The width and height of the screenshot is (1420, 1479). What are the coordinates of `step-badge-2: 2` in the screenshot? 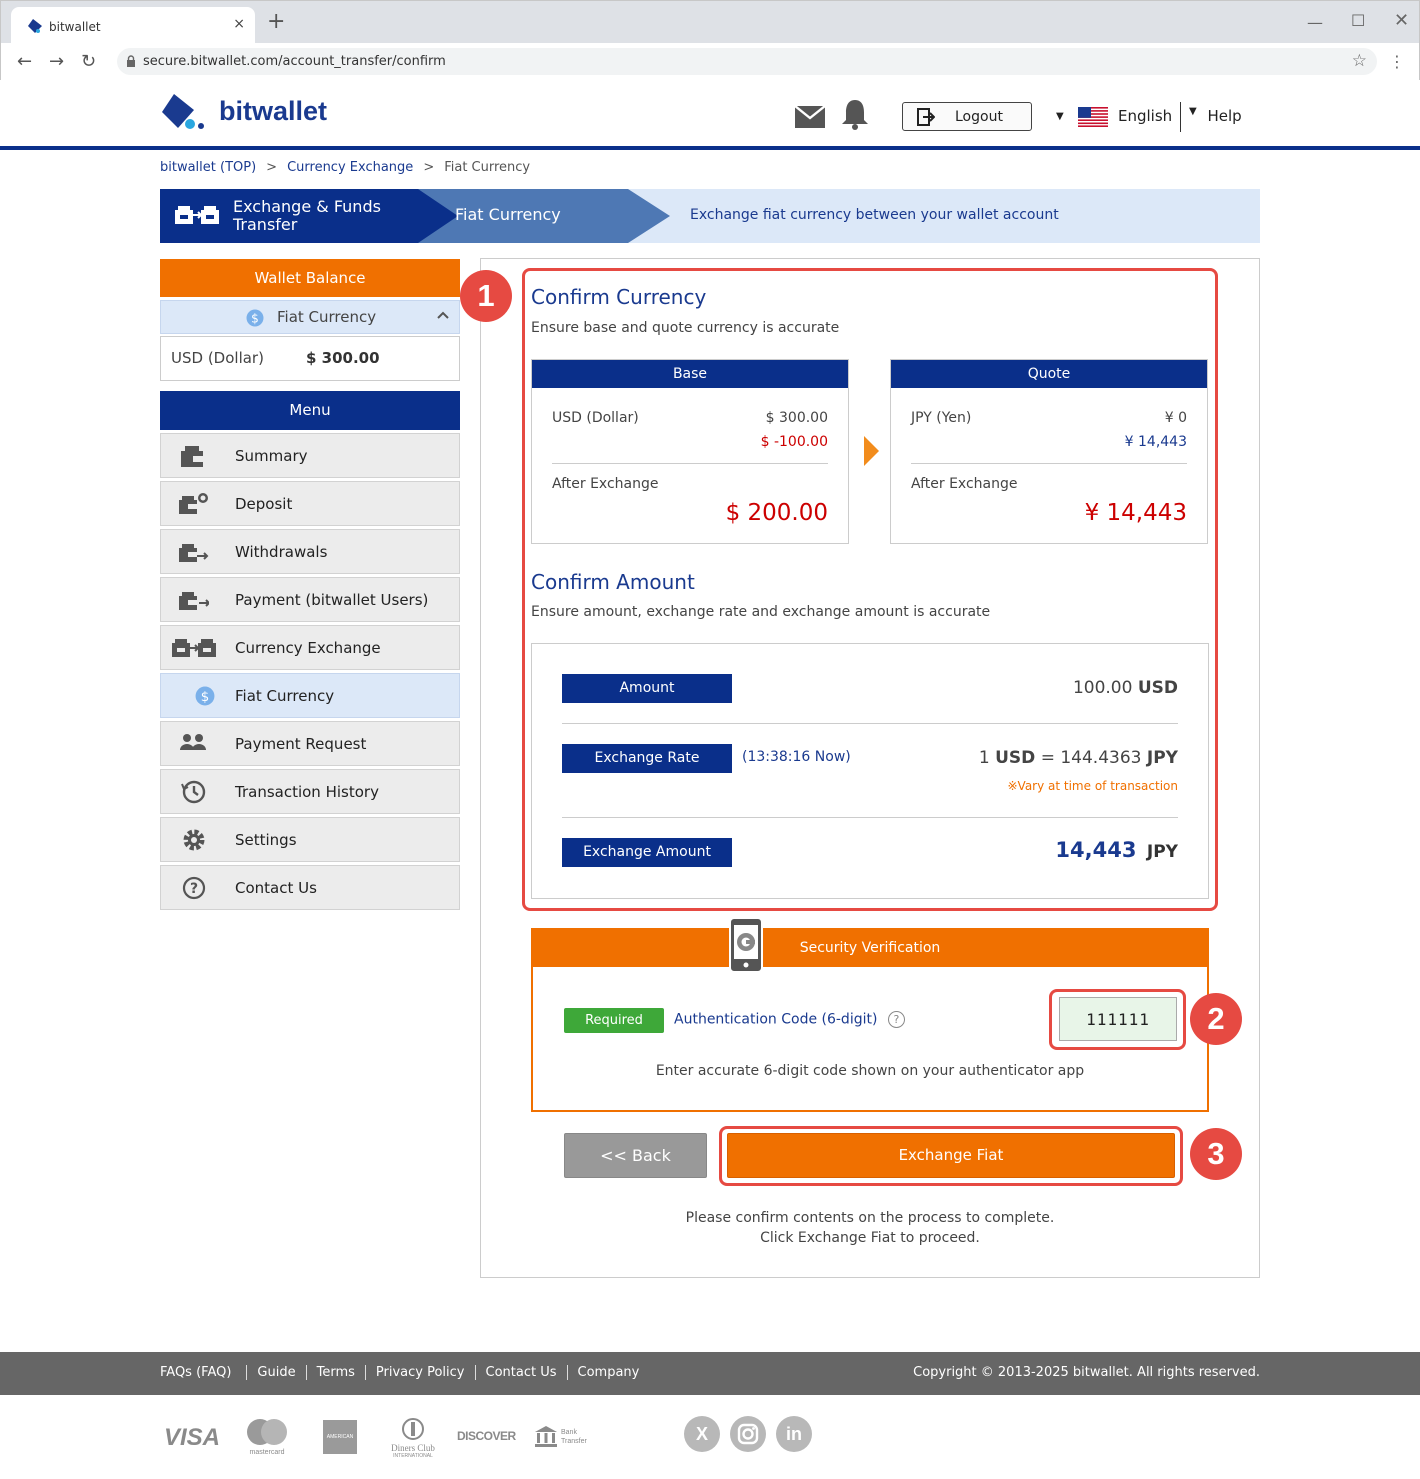 It's located at (1216, 1019).